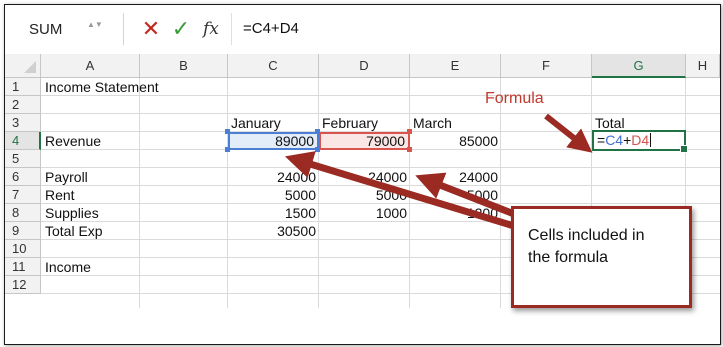  Describe the element at coordinates (91, 195) in the screenshot. I see `cell-a7: Rent` at that location.